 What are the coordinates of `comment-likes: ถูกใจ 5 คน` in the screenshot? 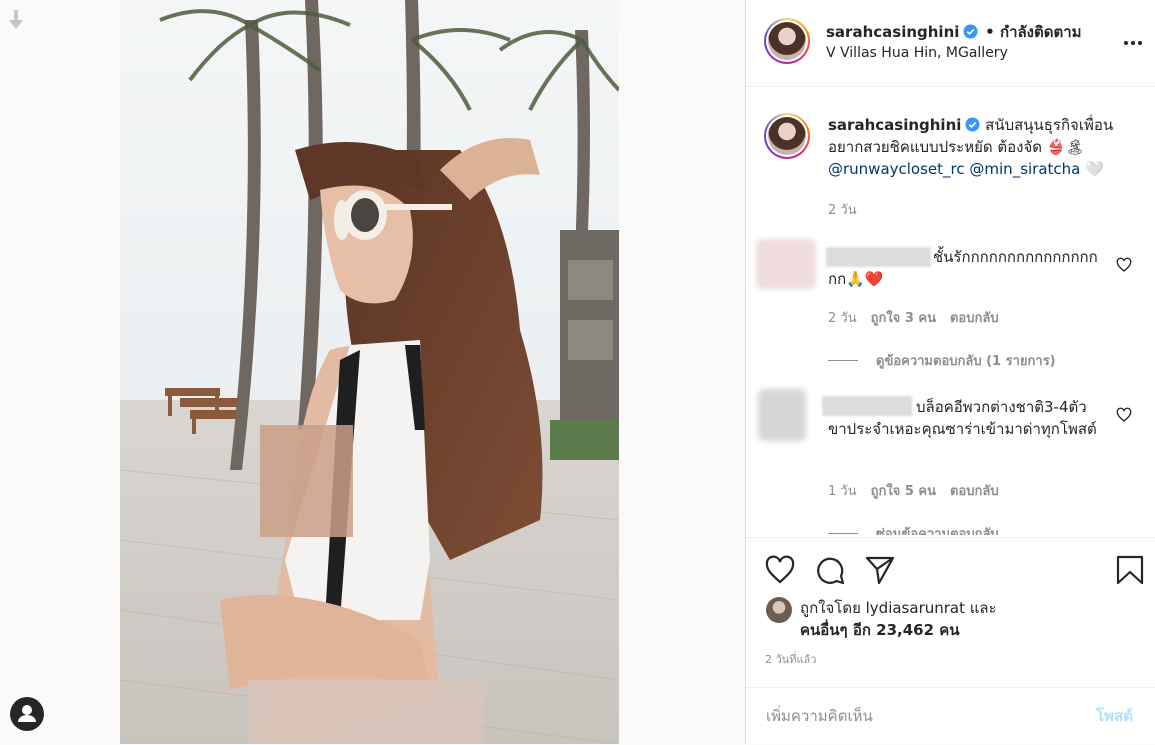 It's located at (903, 491).